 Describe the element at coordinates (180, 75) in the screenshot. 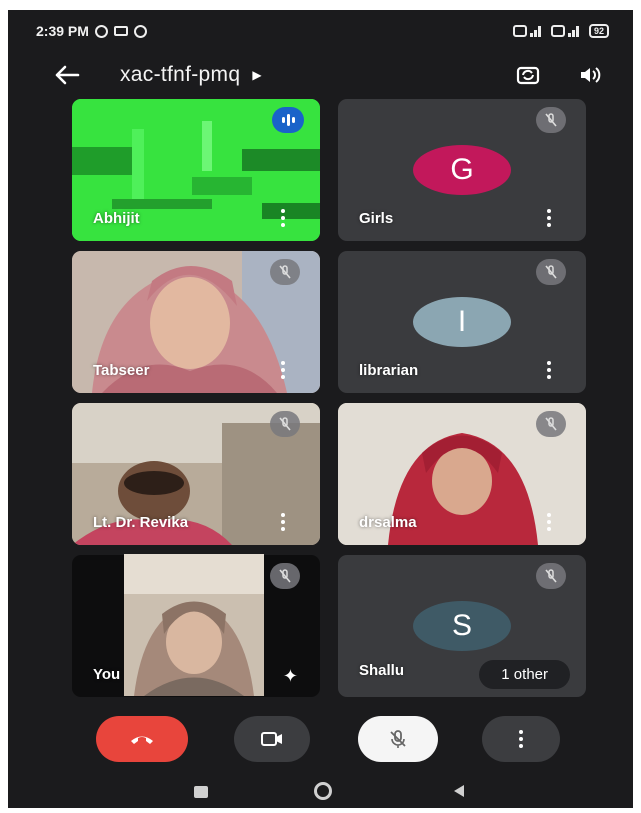

I see `meeting-code: xac-tfnf-pmq` at that location.